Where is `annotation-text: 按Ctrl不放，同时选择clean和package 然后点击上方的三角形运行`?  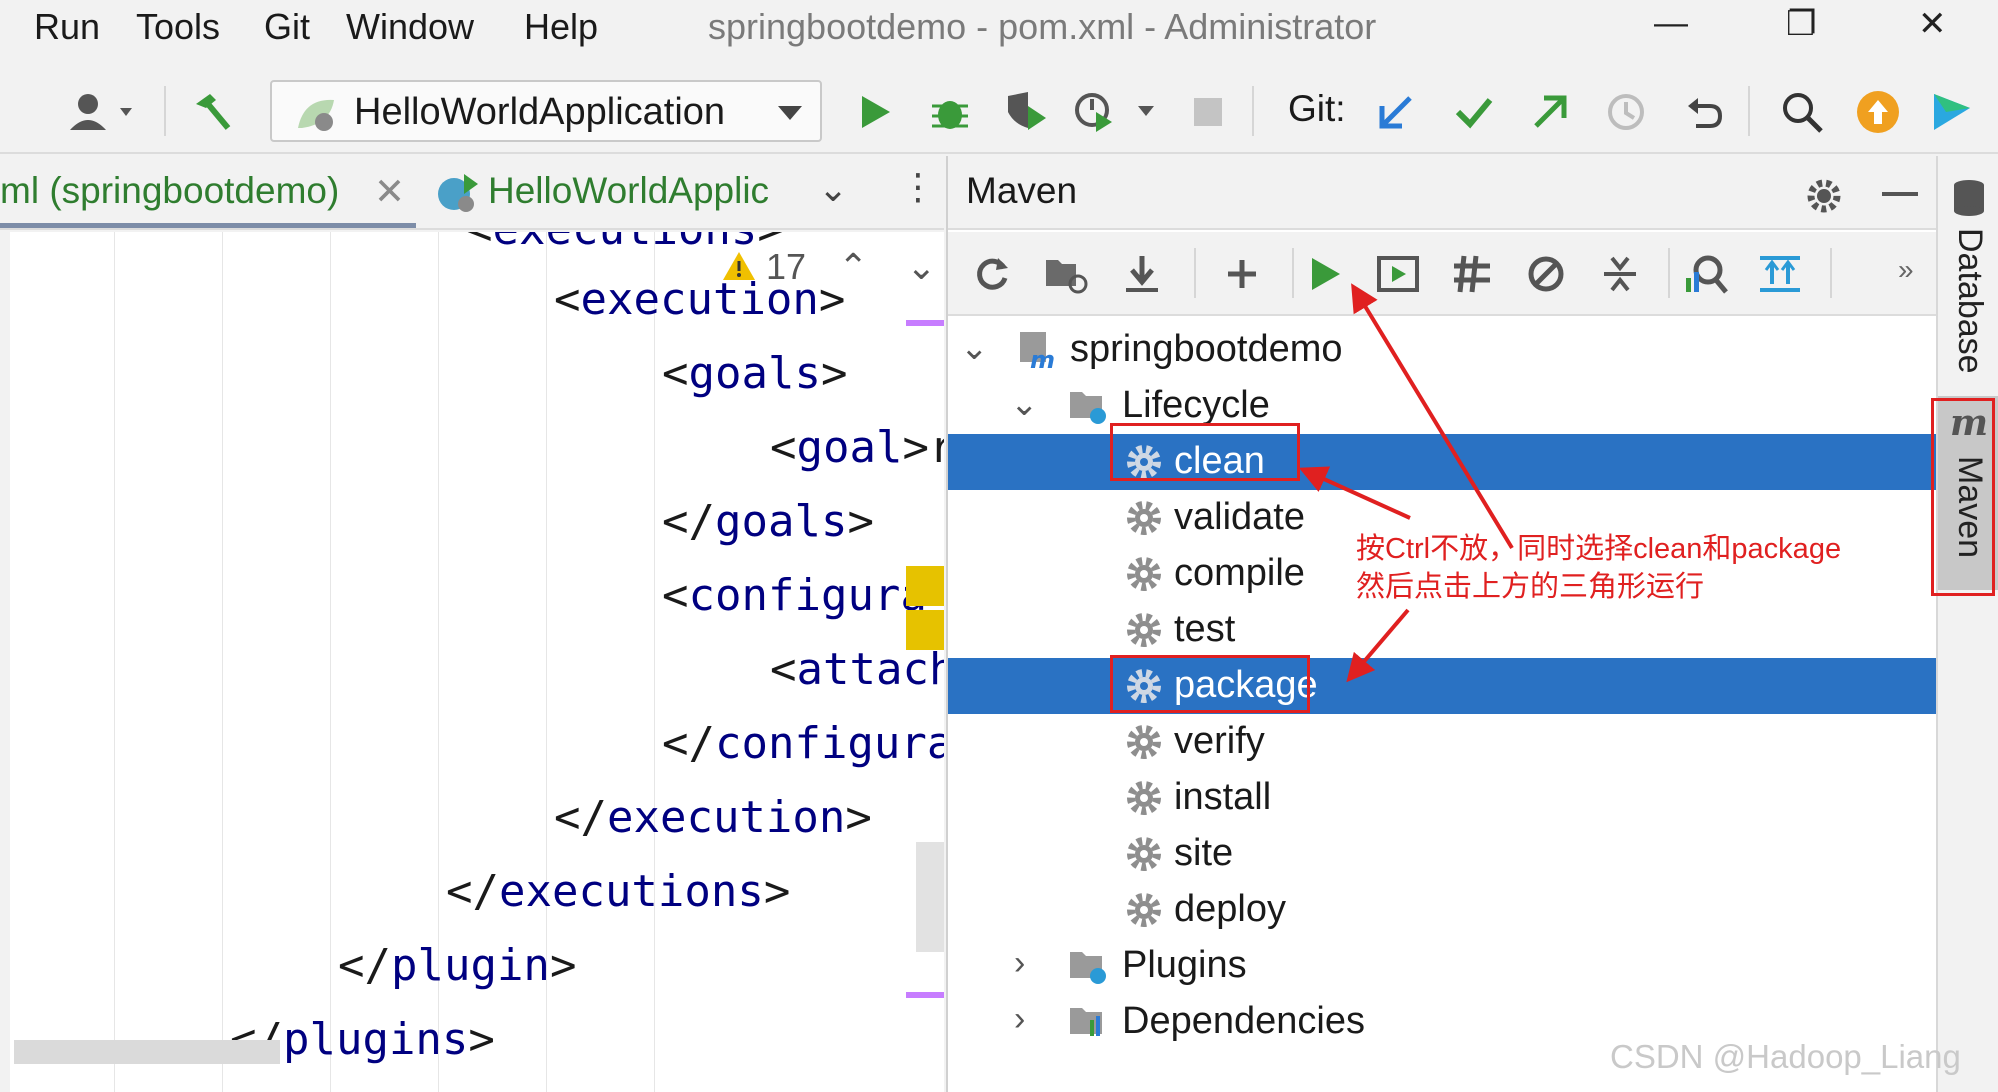 annotation-text: 按Ctrl不放，同时选择clean和package 然后点击上方的三角形运行 is located at coordinates (1598, 568).